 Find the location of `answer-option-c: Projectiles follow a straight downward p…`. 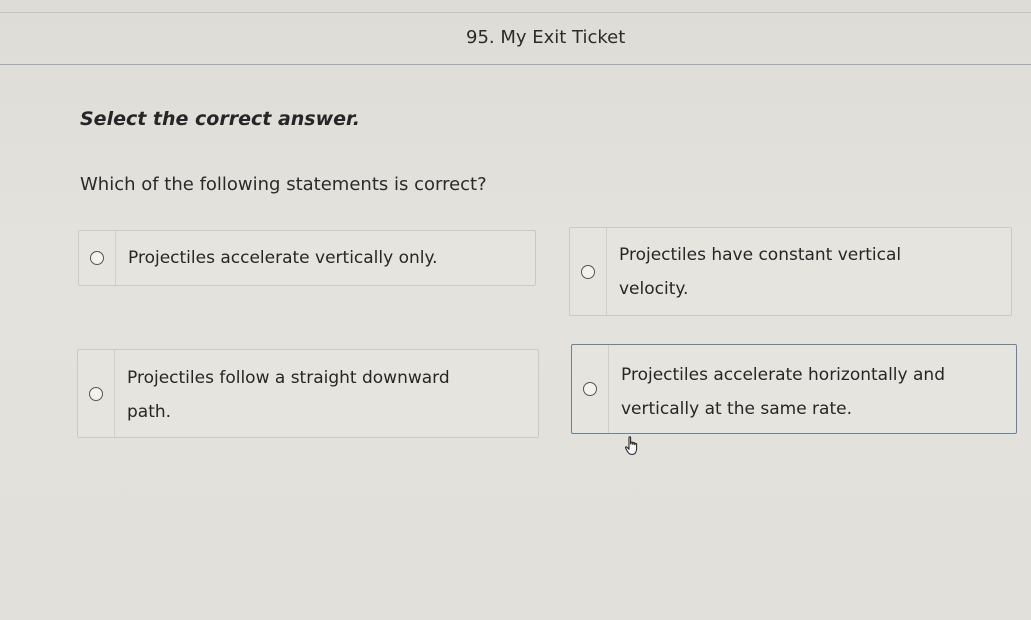

answer-option-c: Projectiles follow a straight downward p… is located at coordinates (308, 393).